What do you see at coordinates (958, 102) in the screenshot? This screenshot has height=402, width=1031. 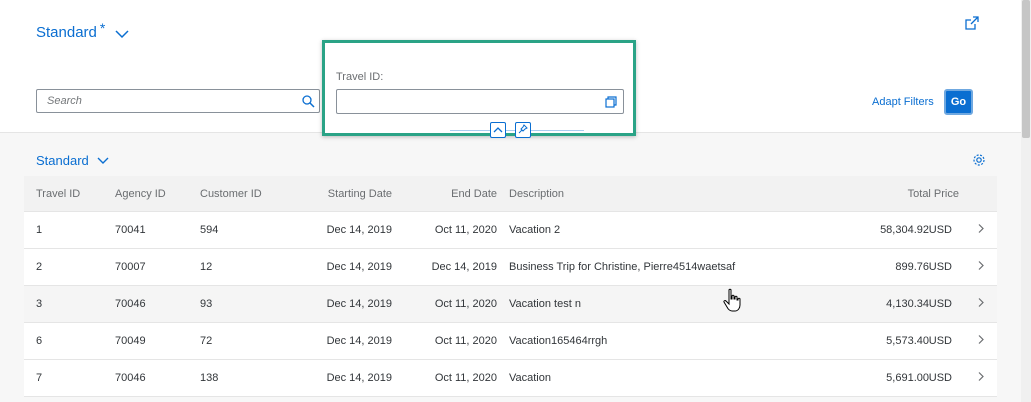 I see `go-button: Go` at bounding box center [958, 102].